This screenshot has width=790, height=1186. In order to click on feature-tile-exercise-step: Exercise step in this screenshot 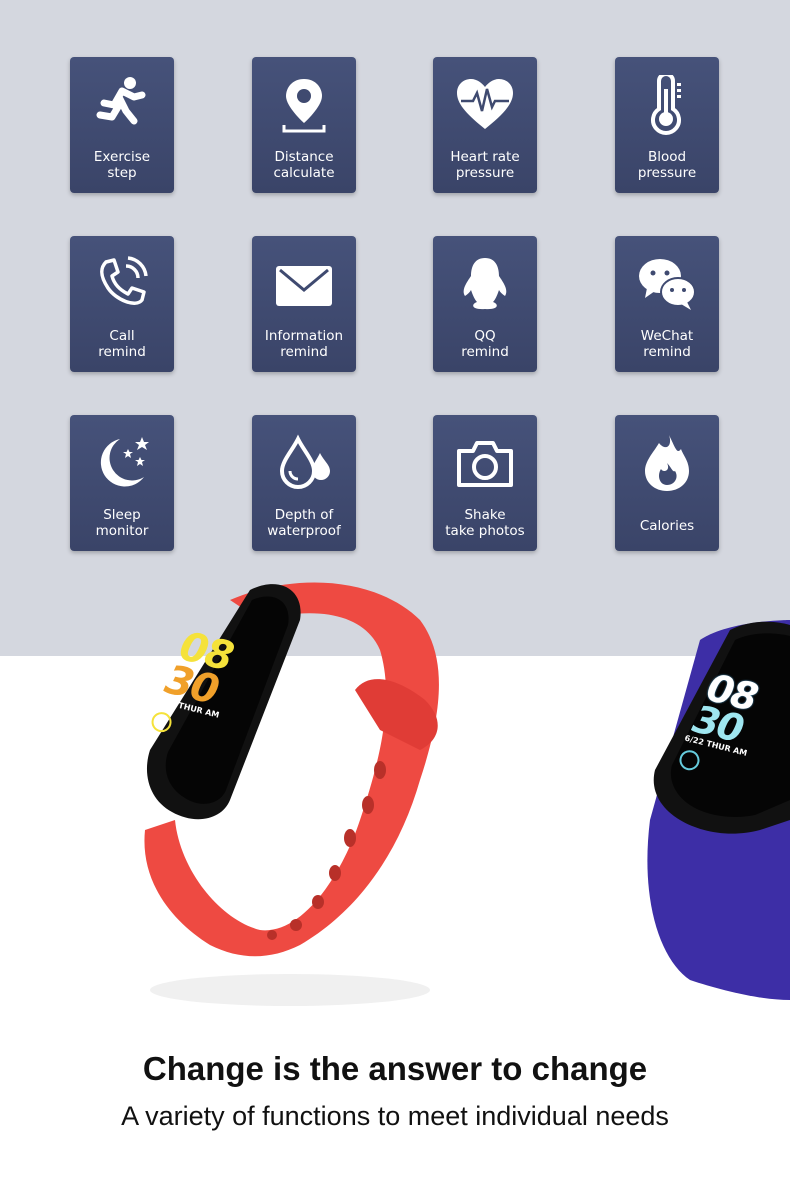, I will do `click(122, 125)`.